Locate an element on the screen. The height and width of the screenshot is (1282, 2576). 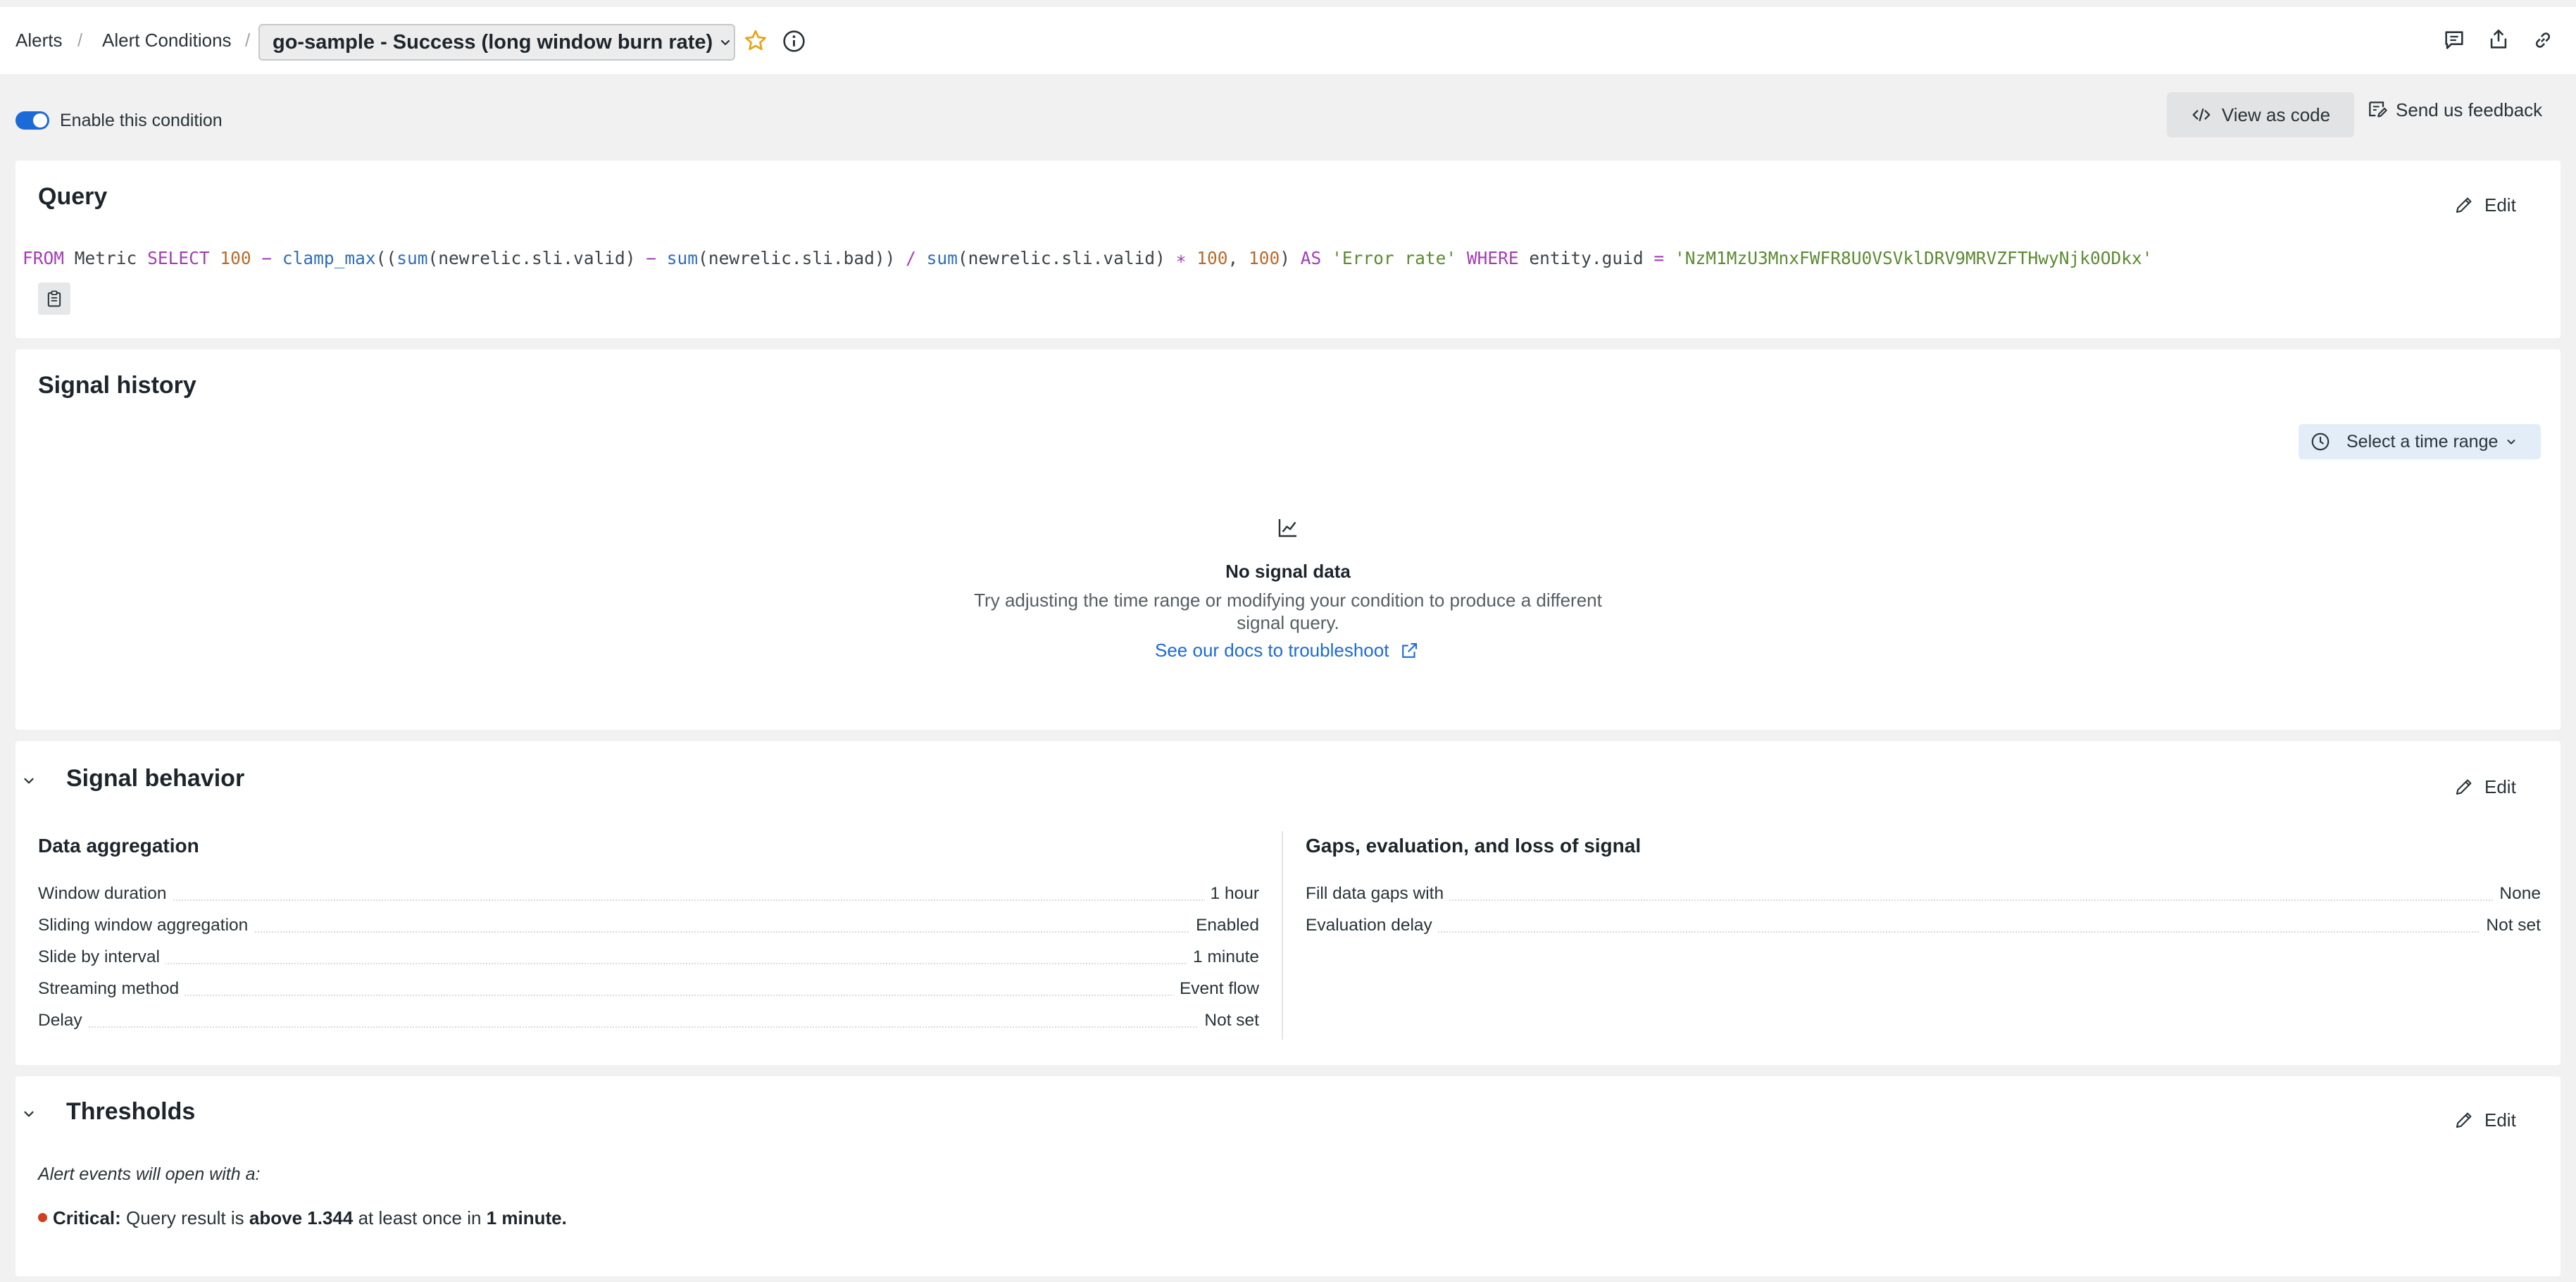
toggle-knob is located at coordinates (40, 120).